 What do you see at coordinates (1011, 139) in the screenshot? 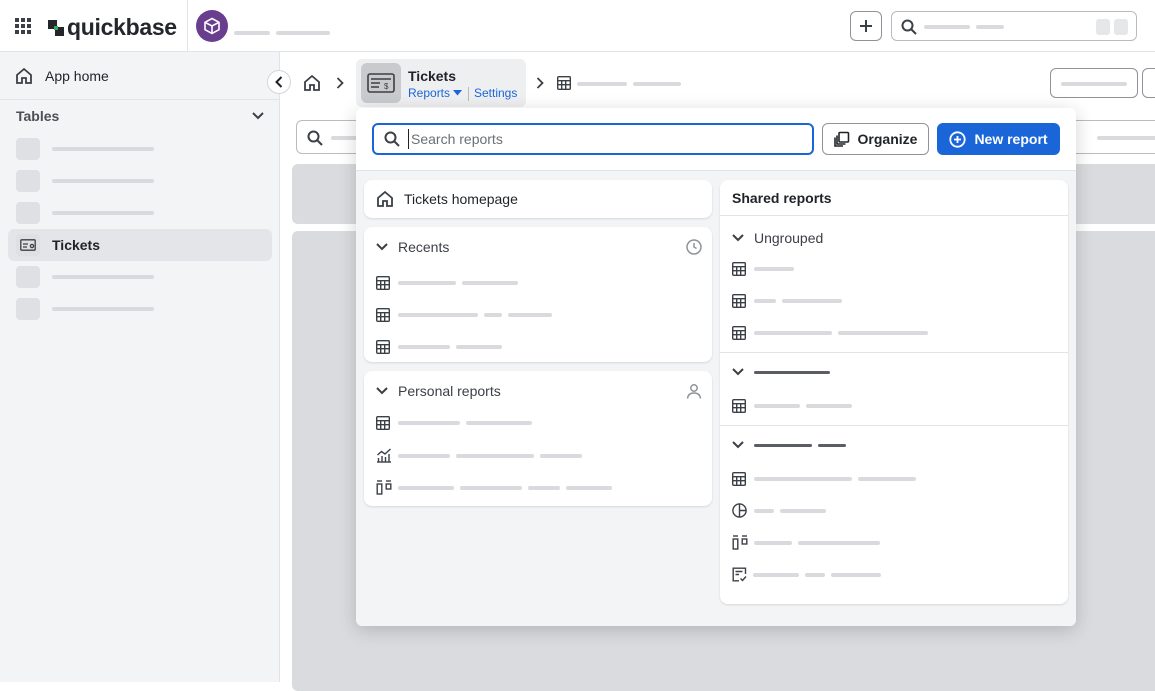
I see `new-report-label: New report` at bounding box center [1011, 139].